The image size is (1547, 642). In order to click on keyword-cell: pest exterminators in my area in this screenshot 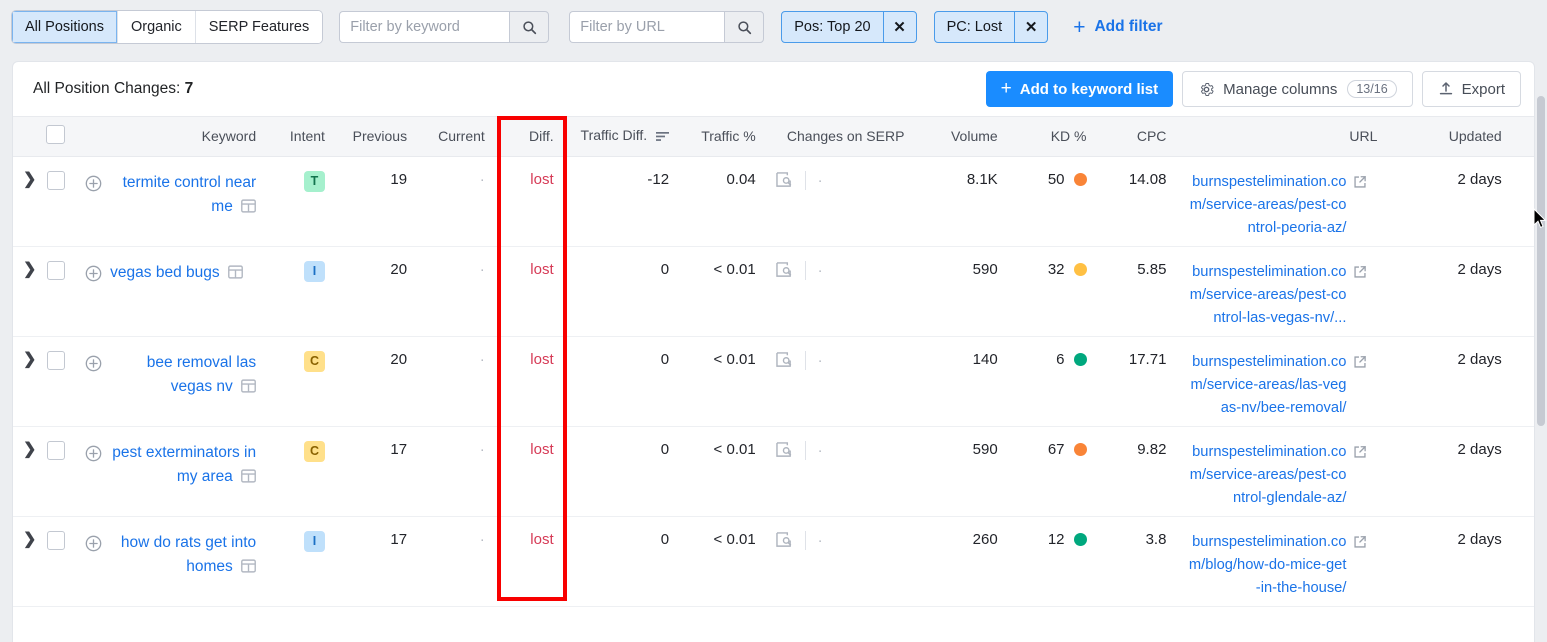, I will do `click(171, 471)`.